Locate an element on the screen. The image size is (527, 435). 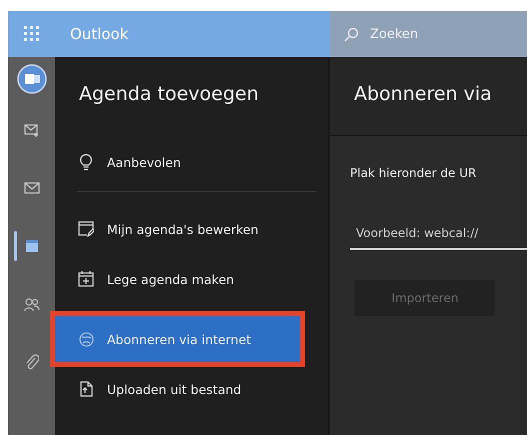
panel-title: Abonneren via is located at coordinates (428, 96).